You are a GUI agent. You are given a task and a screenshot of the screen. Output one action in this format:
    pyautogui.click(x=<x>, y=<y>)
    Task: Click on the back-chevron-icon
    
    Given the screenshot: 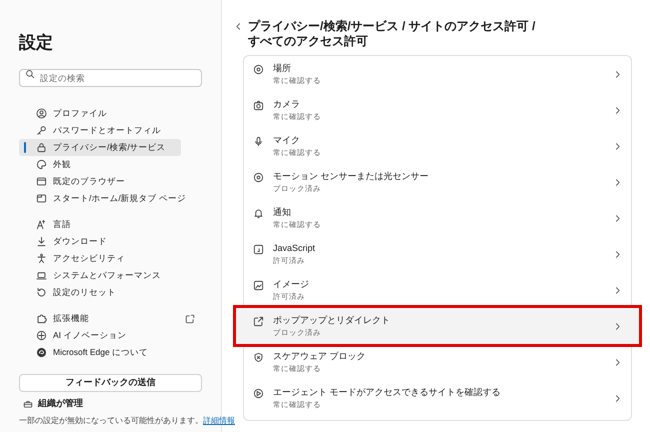 What is the action you would take?
    pyautogui.click(x=238, y=26)
    